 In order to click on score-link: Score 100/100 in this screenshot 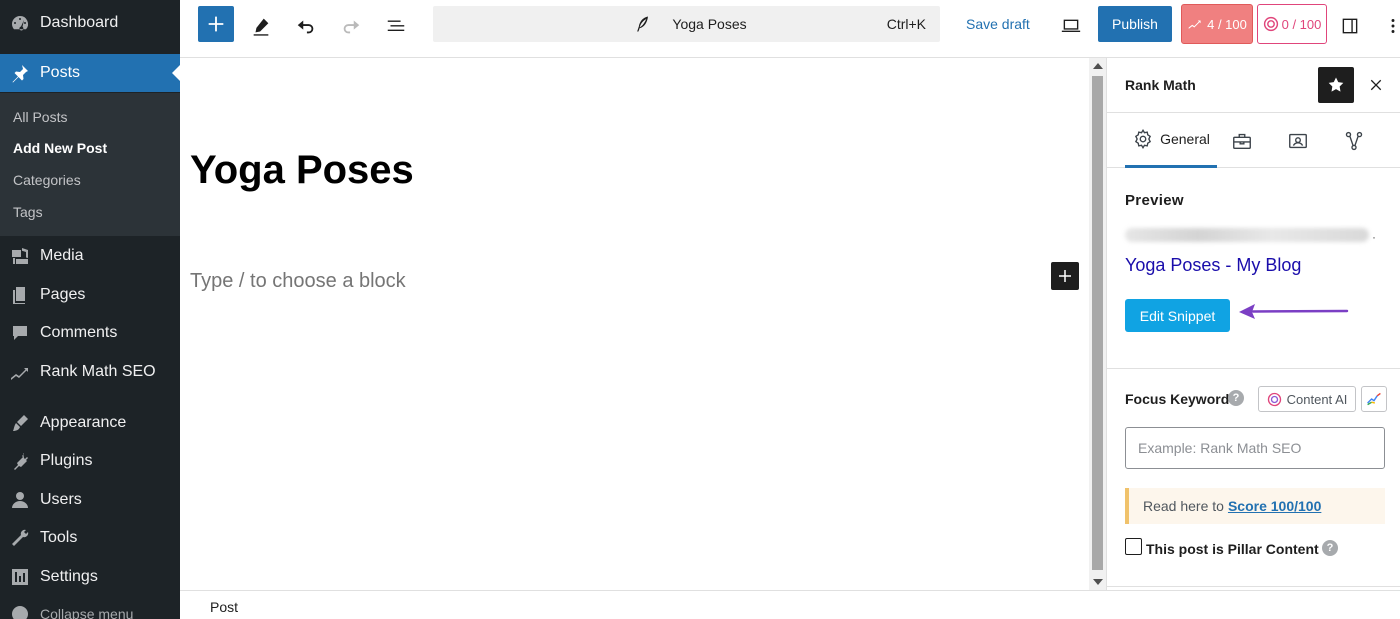, I will do `click(1274, 506)`.